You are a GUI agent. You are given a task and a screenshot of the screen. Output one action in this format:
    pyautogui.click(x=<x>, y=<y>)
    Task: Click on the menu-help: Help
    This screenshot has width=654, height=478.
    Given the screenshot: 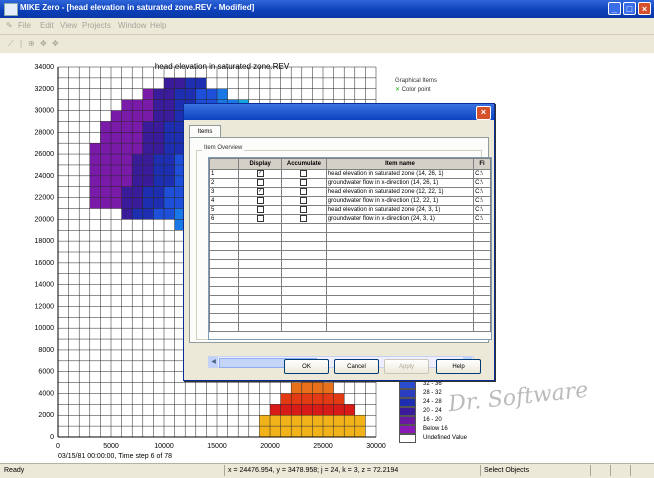 What is the action you would take?
    pyautogui.click(x=158, y=25)
    